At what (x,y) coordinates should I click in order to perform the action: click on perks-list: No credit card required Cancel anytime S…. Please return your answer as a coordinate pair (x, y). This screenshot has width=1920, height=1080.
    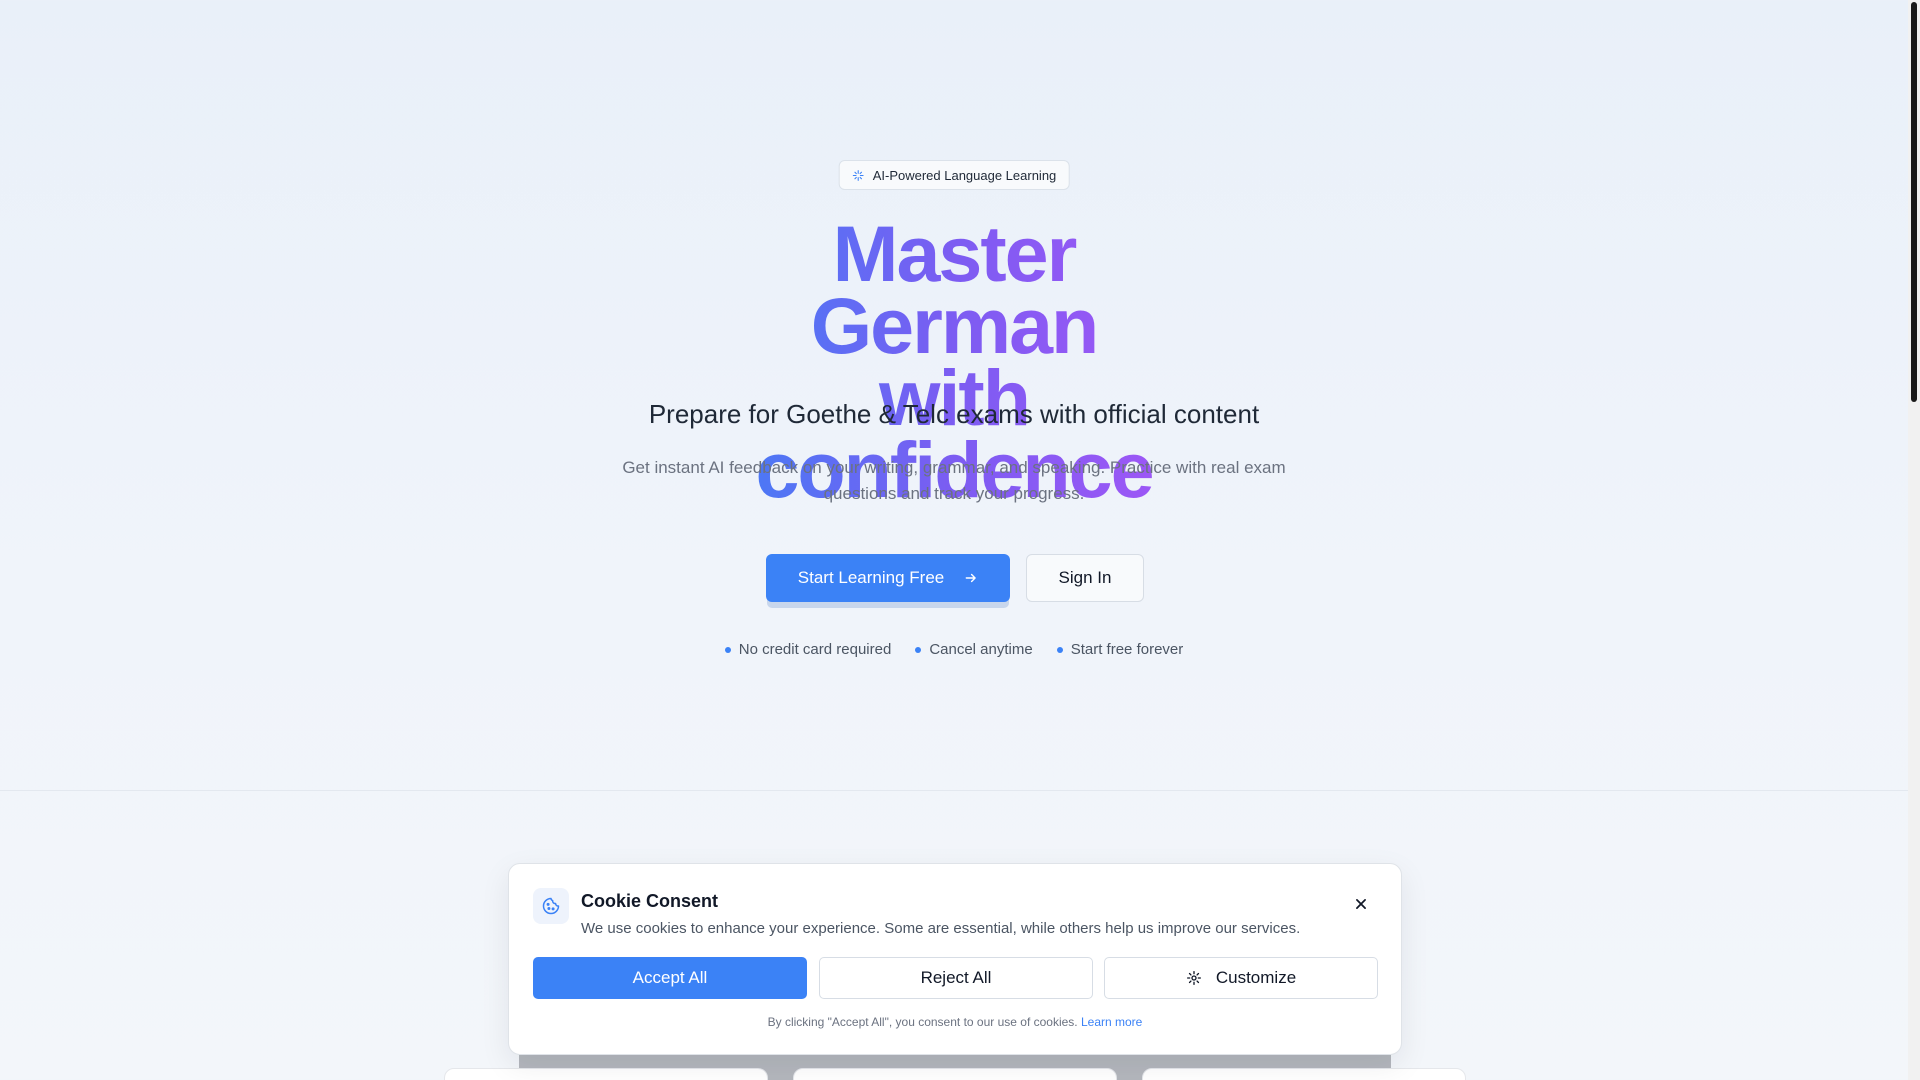
    Looking at the image, I should click on (954, 649).